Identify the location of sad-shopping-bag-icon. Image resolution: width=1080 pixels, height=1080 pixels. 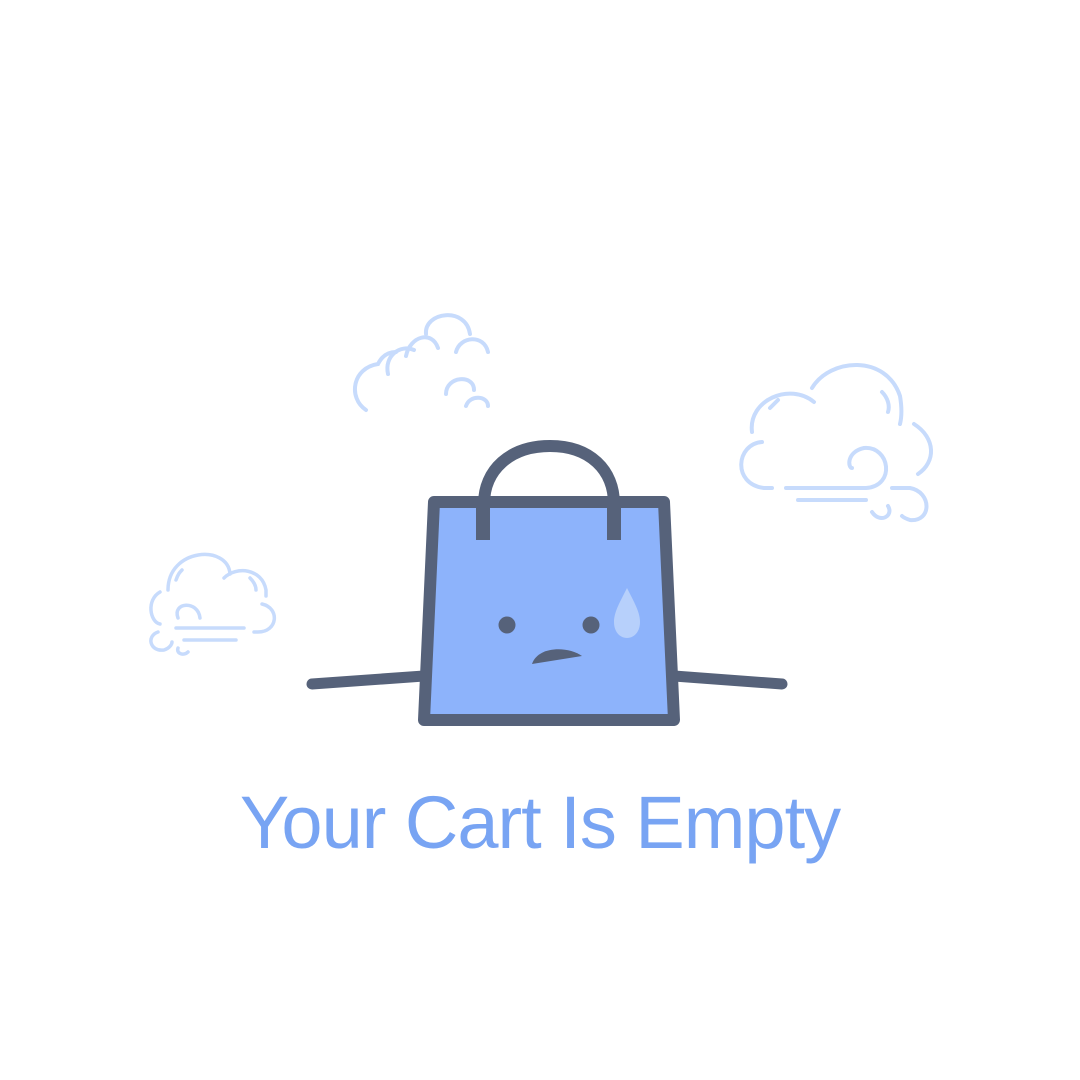
(549, 582).